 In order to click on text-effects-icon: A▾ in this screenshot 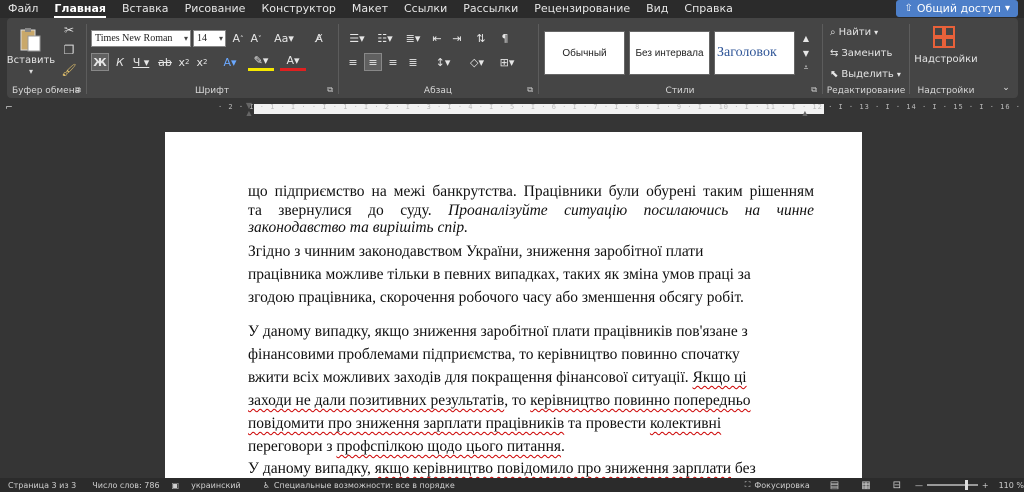, I will do `click(230, 62)`.